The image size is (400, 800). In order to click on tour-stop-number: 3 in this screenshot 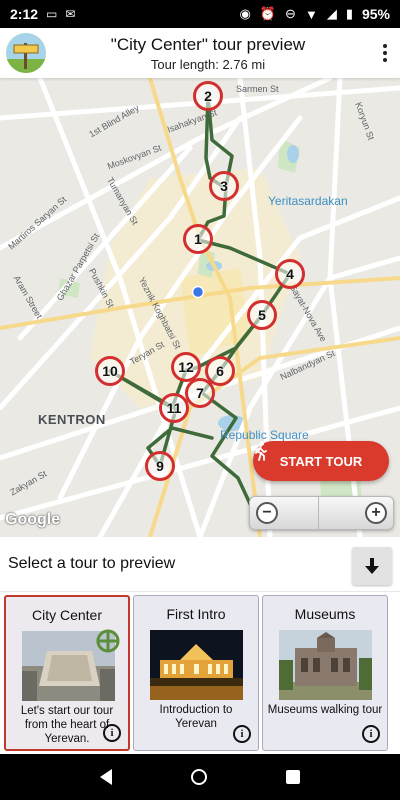, I will do `click(224, 186)`.